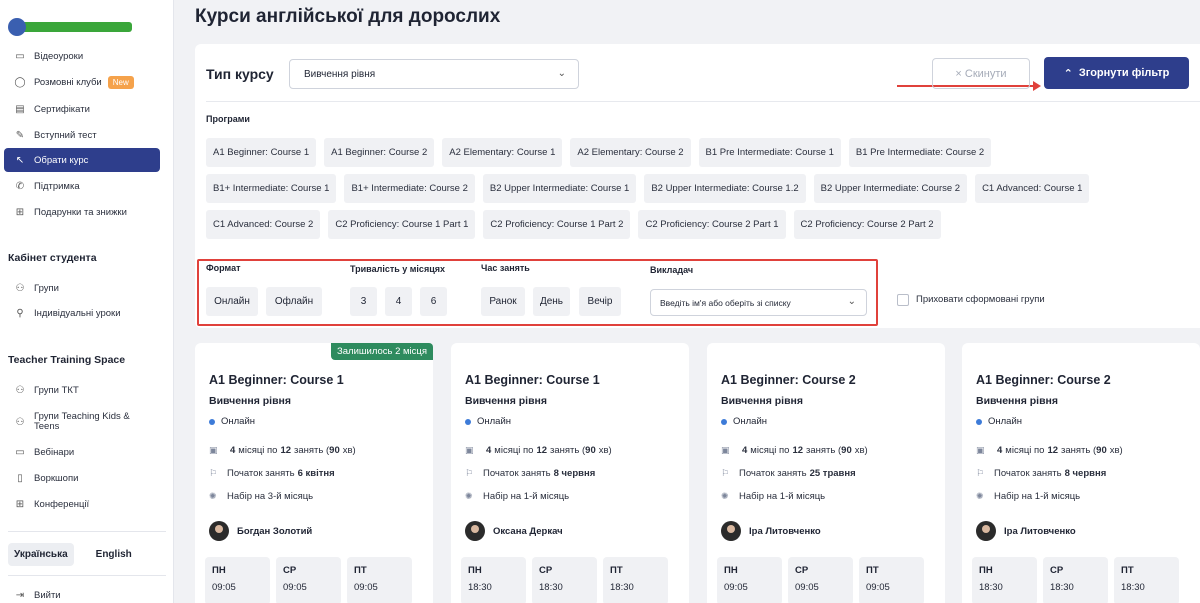 This screenshot has width=1200, height=603. What do you see at coordinates (434, 74) in the screenshot?
I see `course-type-select: Вивчення рівня ⌄` at bounding box center [434, 74].